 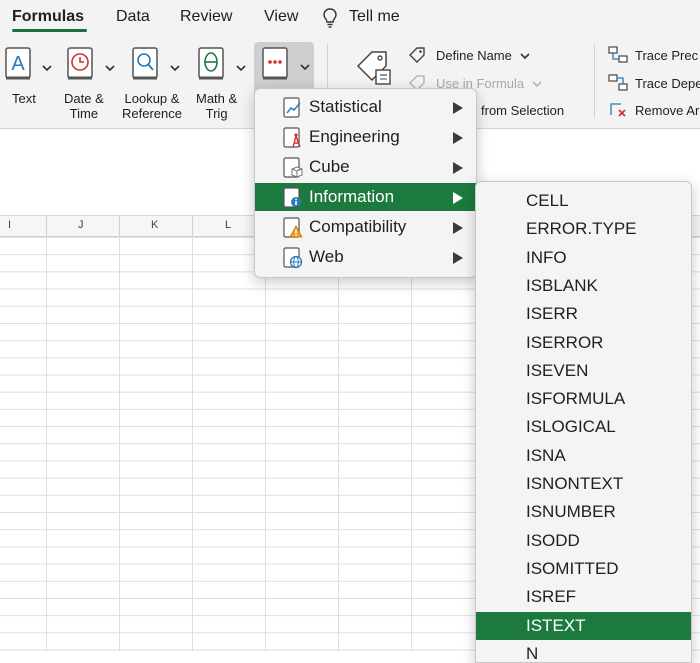 What do you see at coordinates (583, 597) in the screenshot?
I see `function-item-isref: ISREF` at bounding box center [583, 597].